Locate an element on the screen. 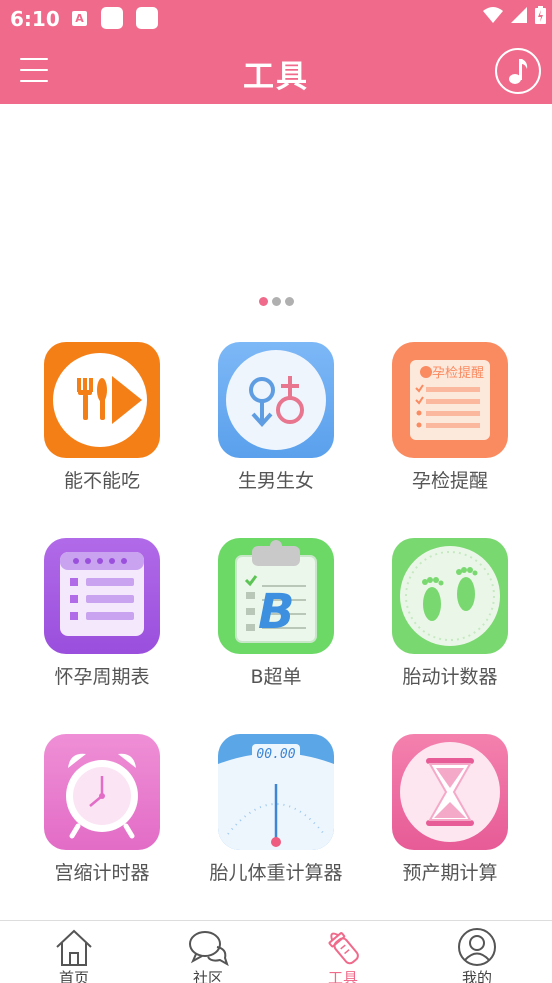 The image size is (552, 983). baby-bottle-icon is located at coordinates (343, 948).